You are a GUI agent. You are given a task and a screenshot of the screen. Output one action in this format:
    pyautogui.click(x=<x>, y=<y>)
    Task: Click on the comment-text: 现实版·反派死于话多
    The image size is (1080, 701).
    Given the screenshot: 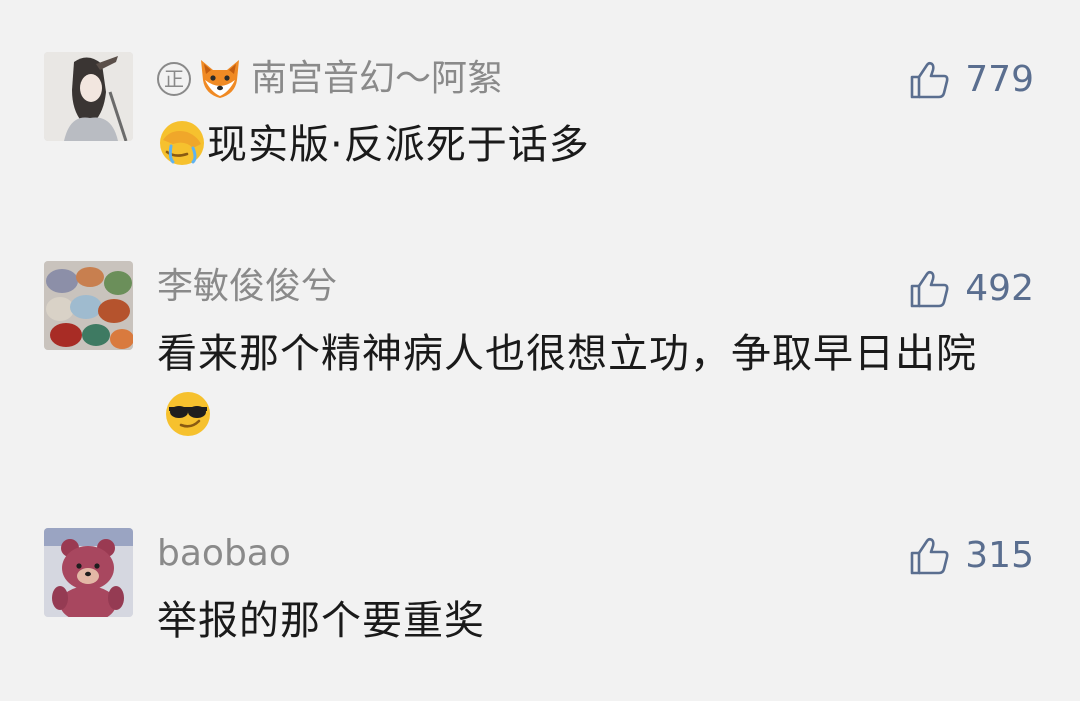 What is the action you would take?
    pyautogui.click(x=587, y=145)
    